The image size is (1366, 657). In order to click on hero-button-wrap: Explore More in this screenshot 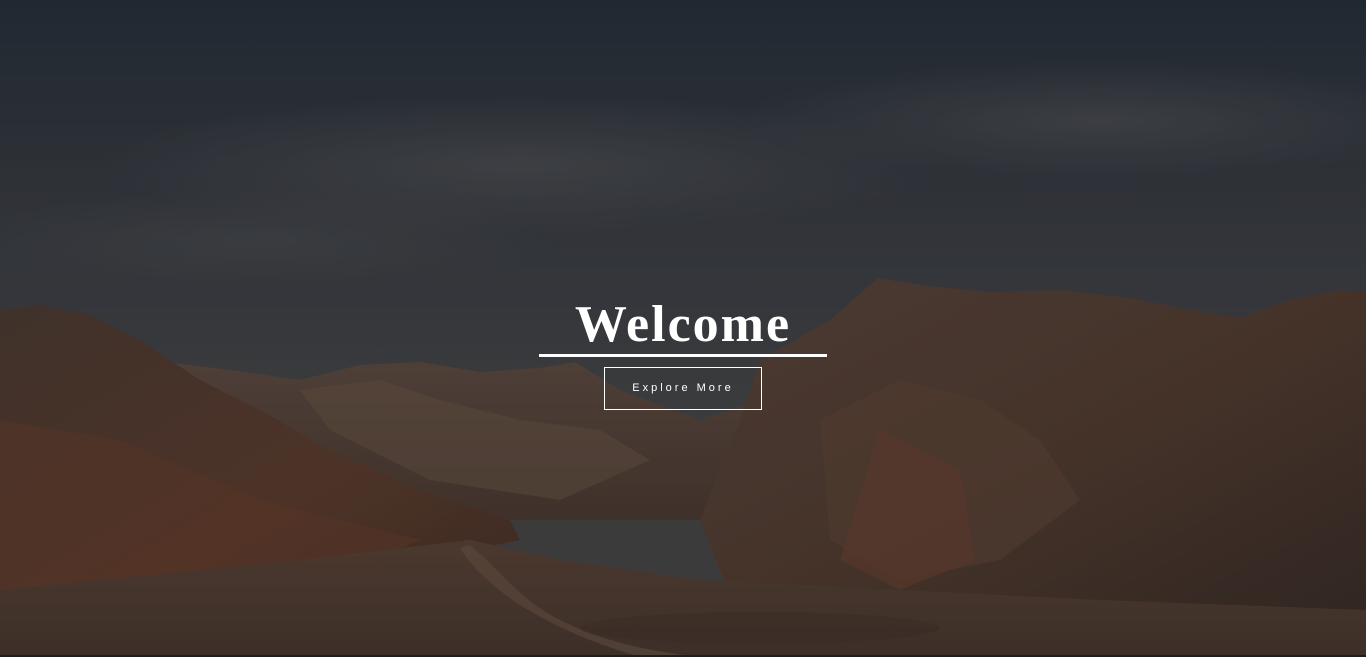, I will do `click(683, 388)`.